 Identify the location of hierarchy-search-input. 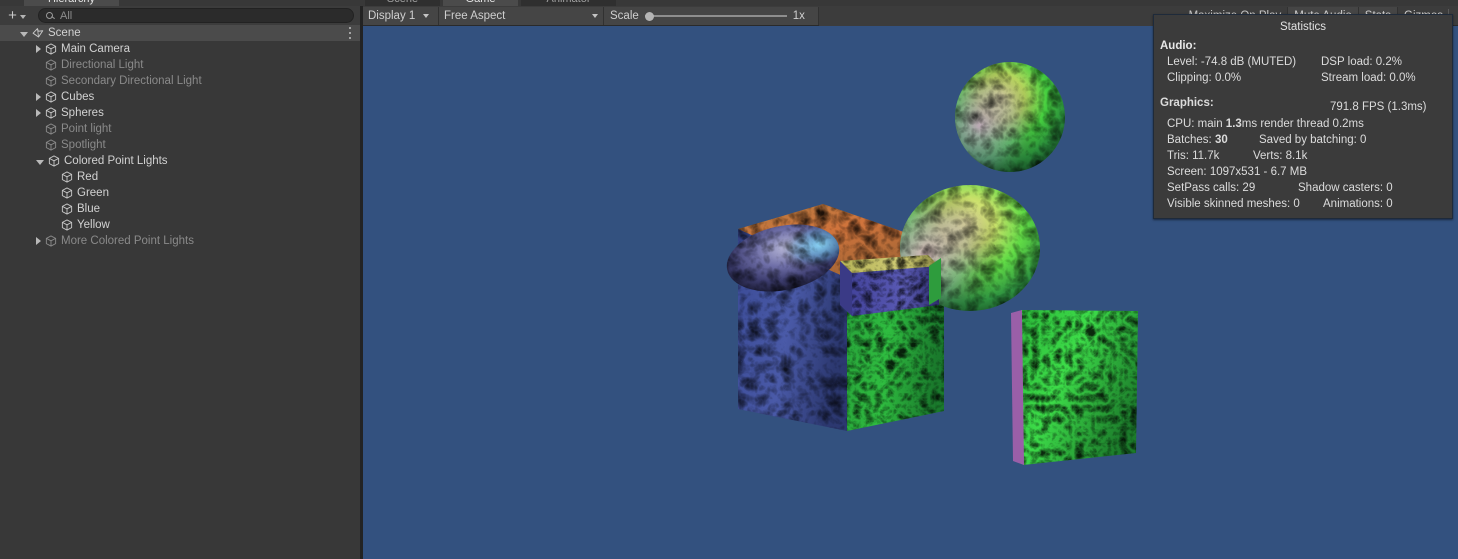
(203, 15).